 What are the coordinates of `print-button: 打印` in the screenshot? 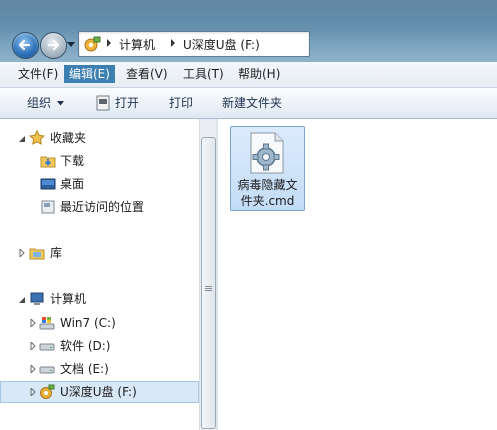 It's located at (181, 103).